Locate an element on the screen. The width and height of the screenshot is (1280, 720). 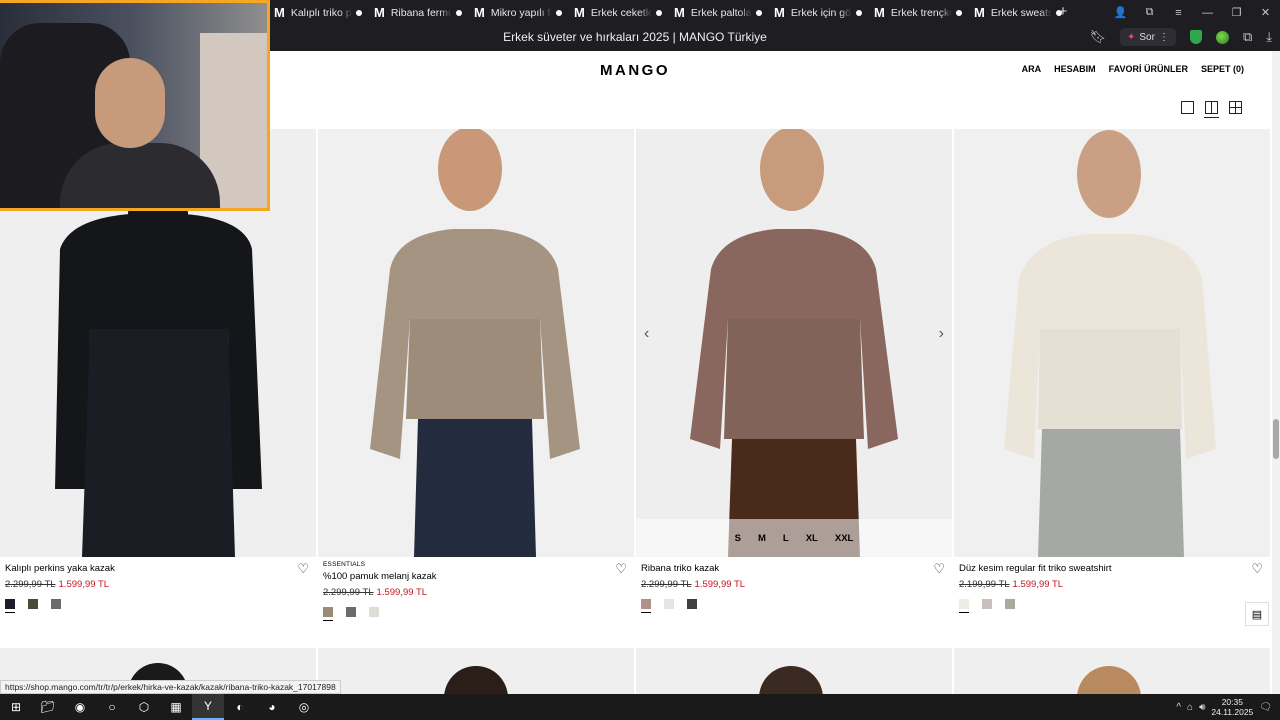
product-name: Kalıplı perkins yaka kazak is located at coordinates (159, 568).